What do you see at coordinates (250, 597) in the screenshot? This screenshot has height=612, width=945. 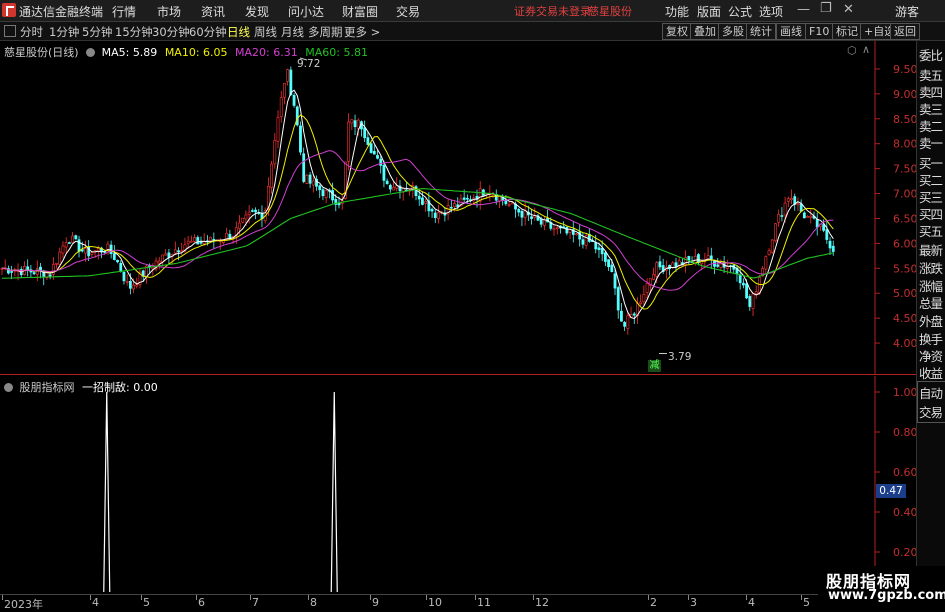 I see `date-axis-tick` at bounding box center [250, 597].